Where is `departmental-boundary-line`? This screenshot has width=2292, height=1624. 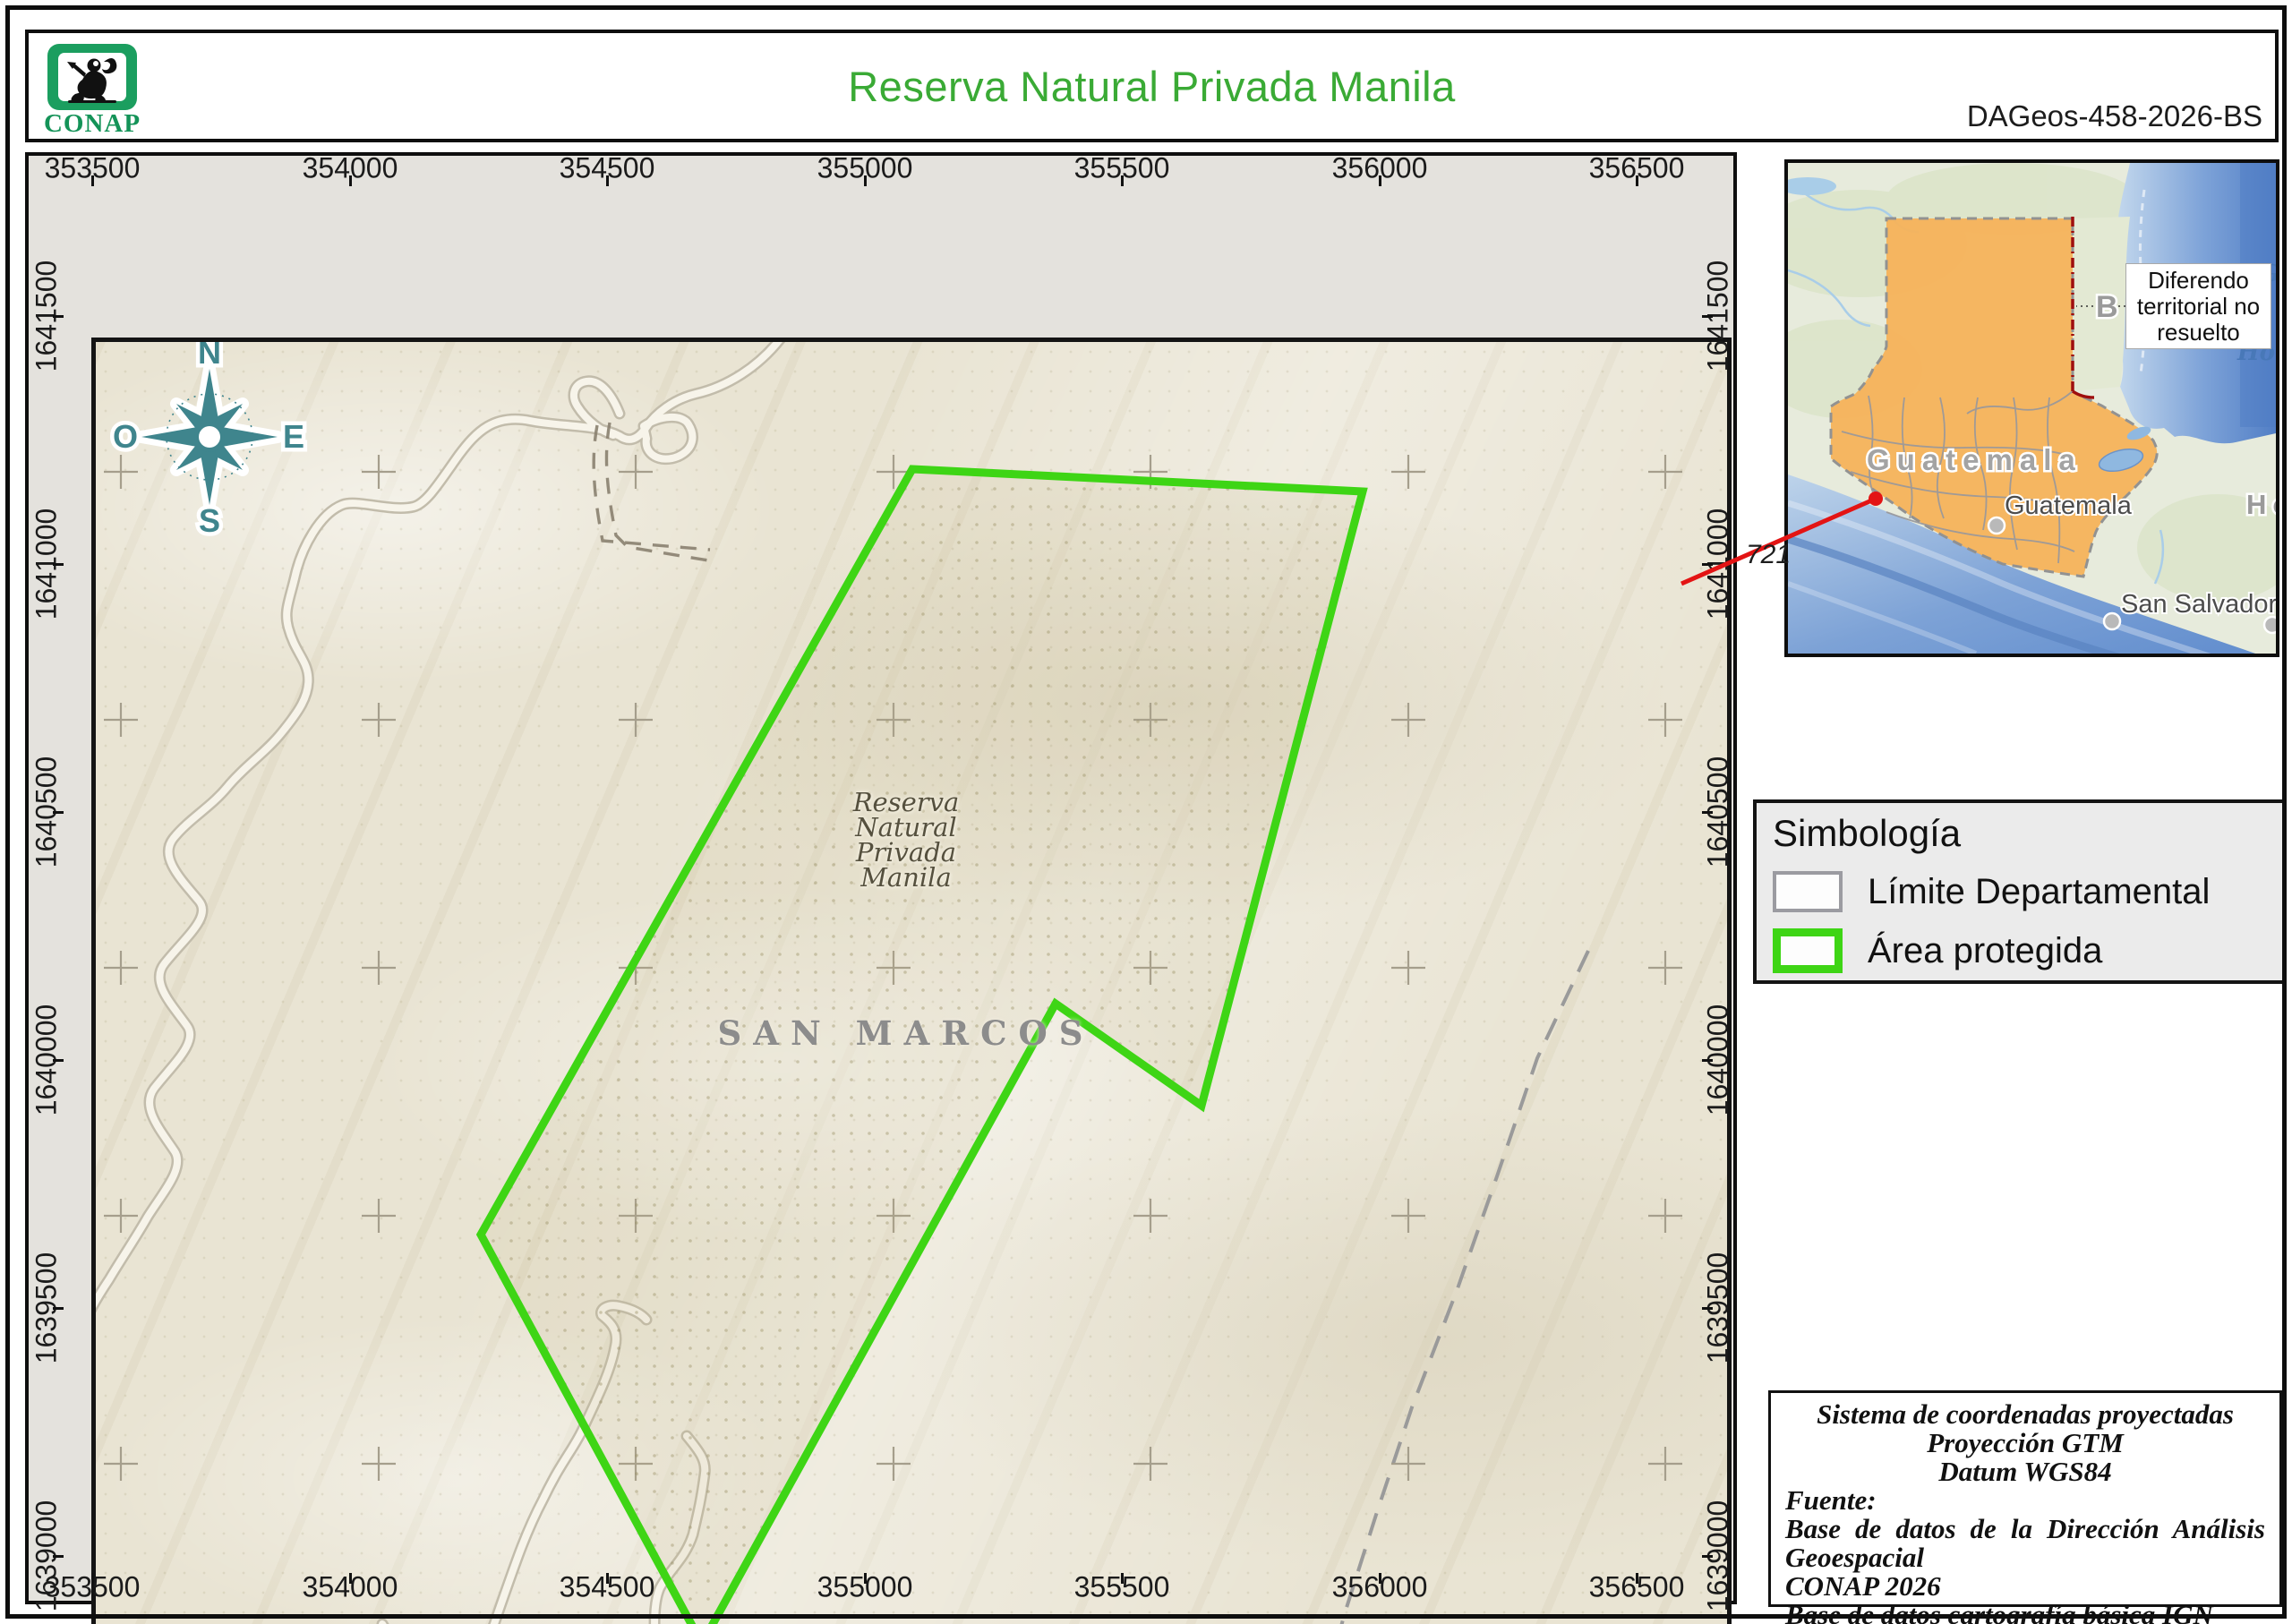
departmental-boundary-line is located at coordinates (1464, 1287).